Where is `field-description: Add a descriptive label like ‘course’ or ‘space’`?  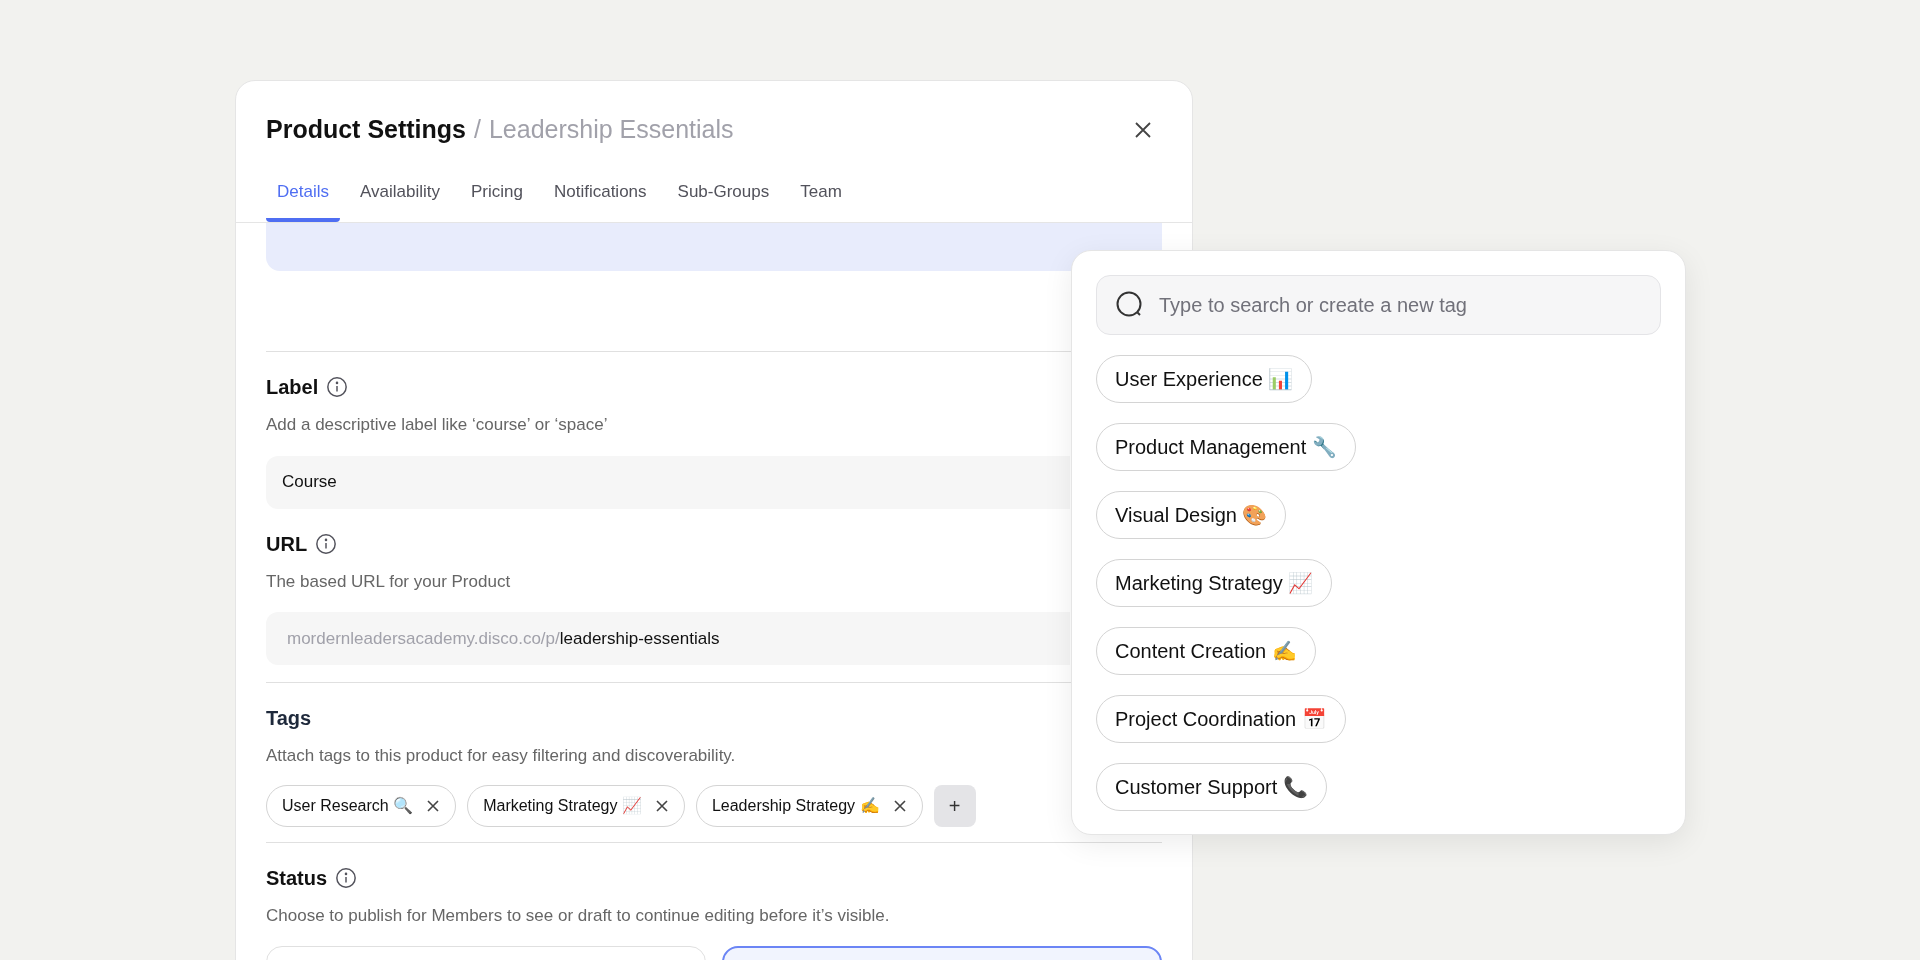 field-description: Add a descriptive label like ‘course’ or ‘space’ is located at coordinates (437, 425).